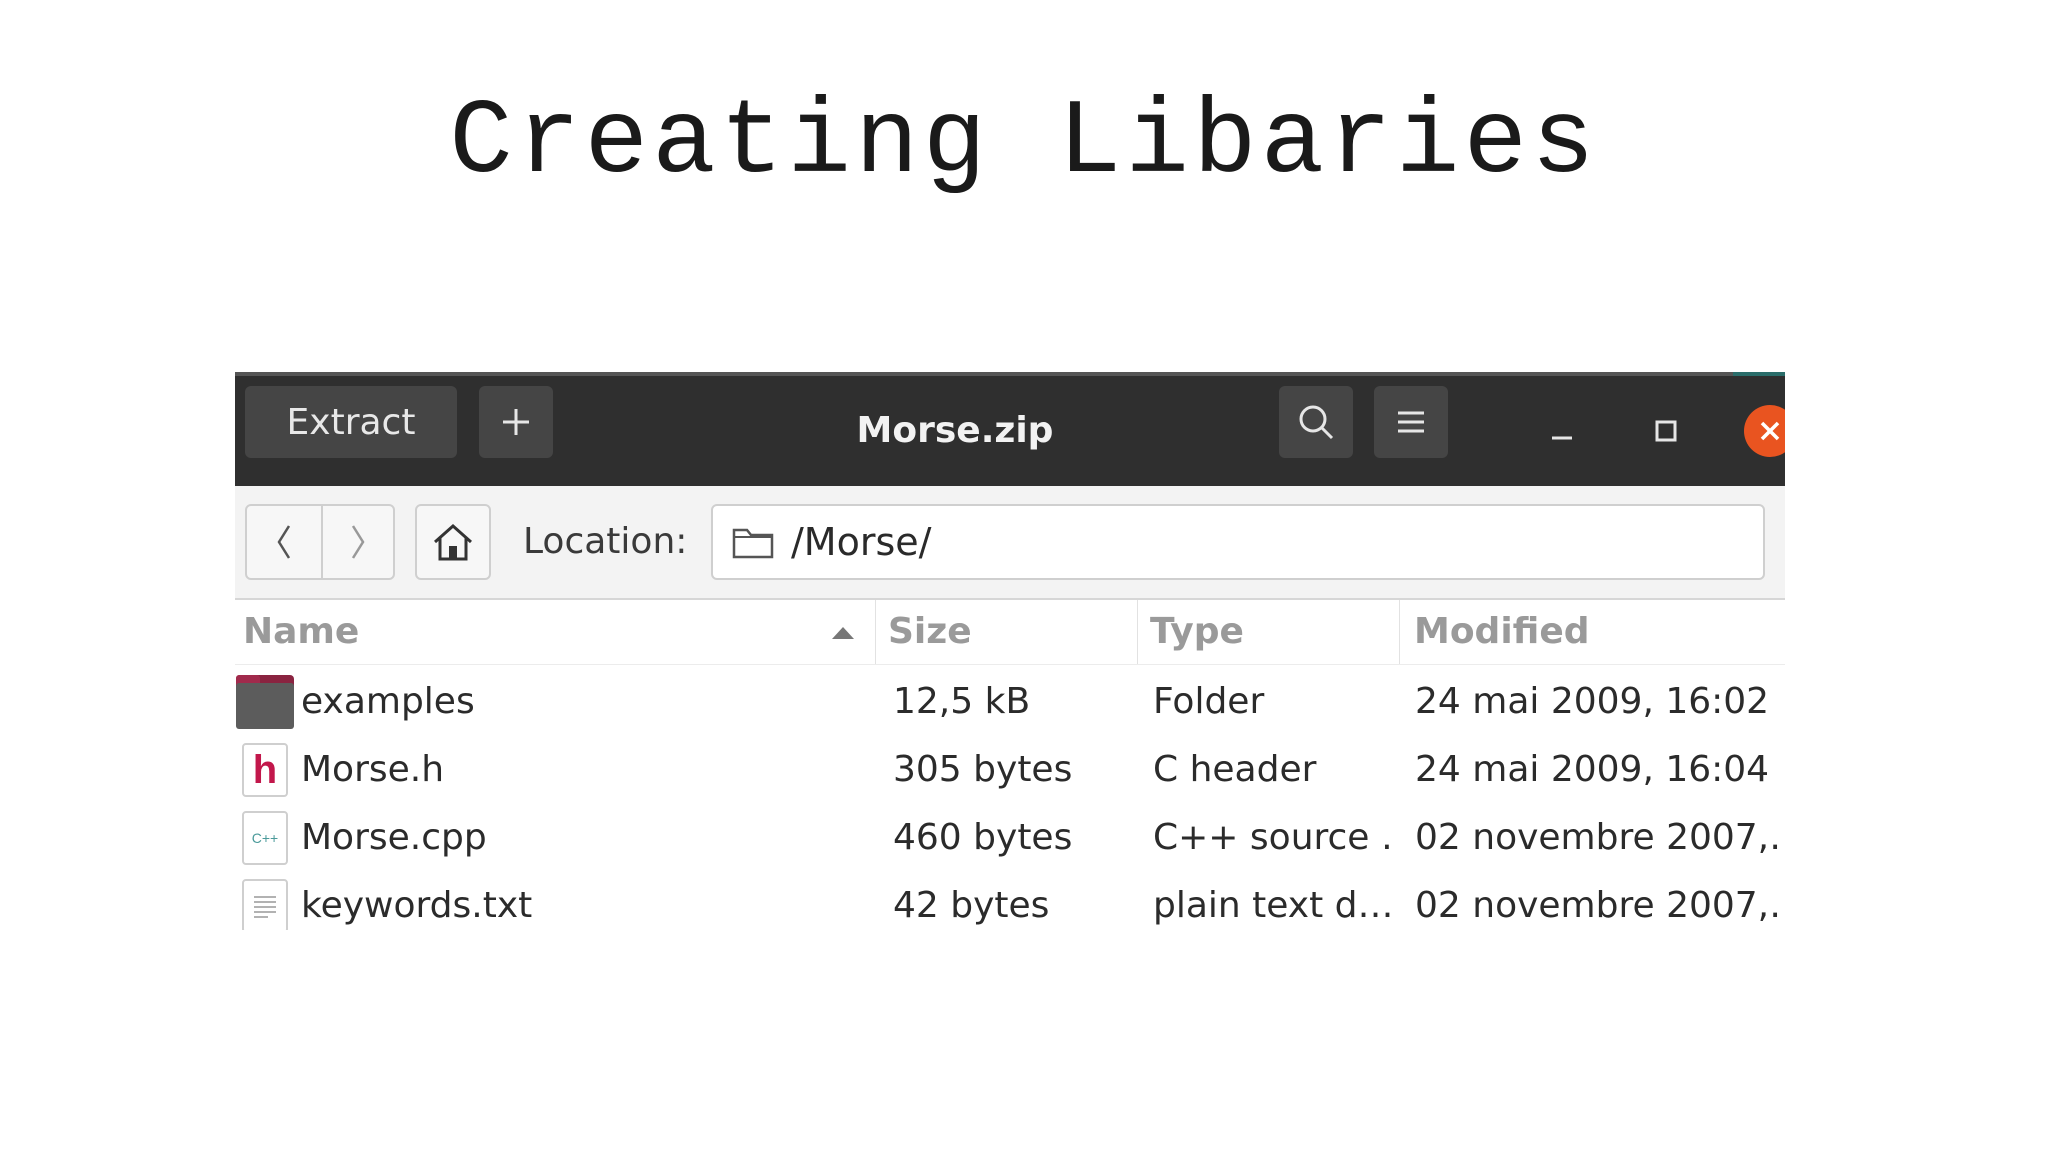  I want to click on minimize-icon, so click(1562, 438).